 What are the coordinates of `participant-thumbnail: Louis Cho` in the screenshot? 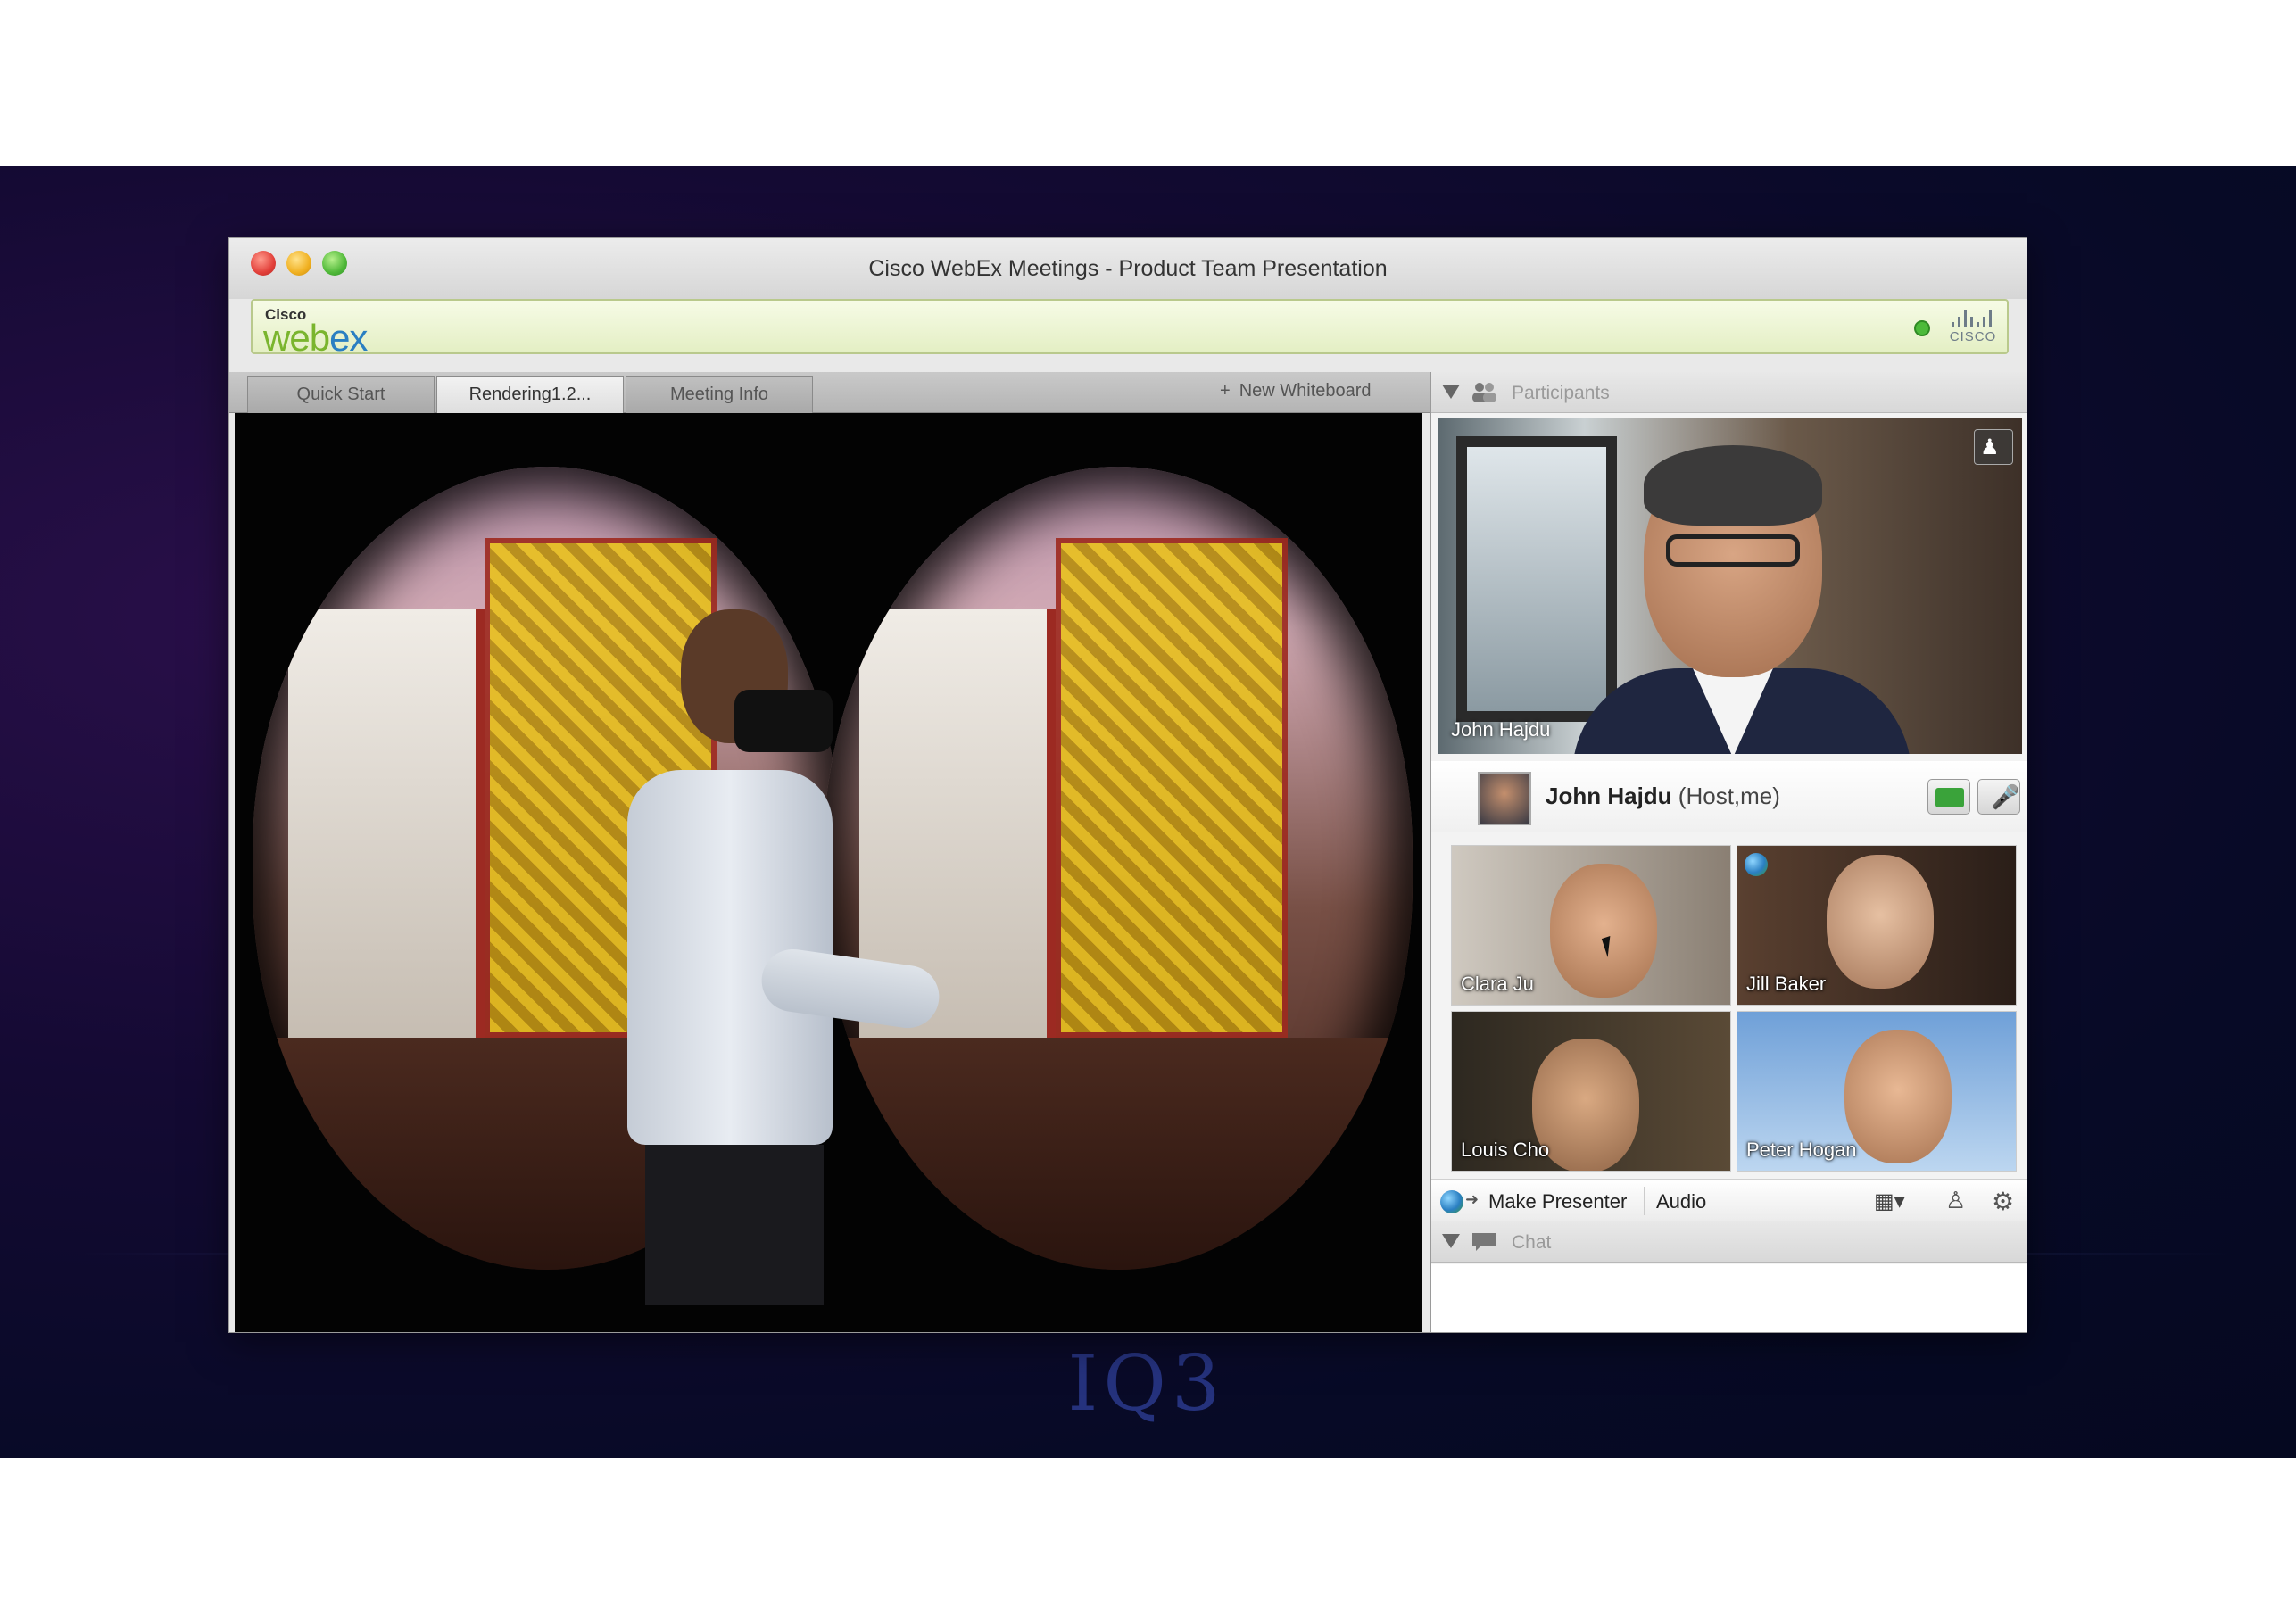 It's located at (1591, 1091).